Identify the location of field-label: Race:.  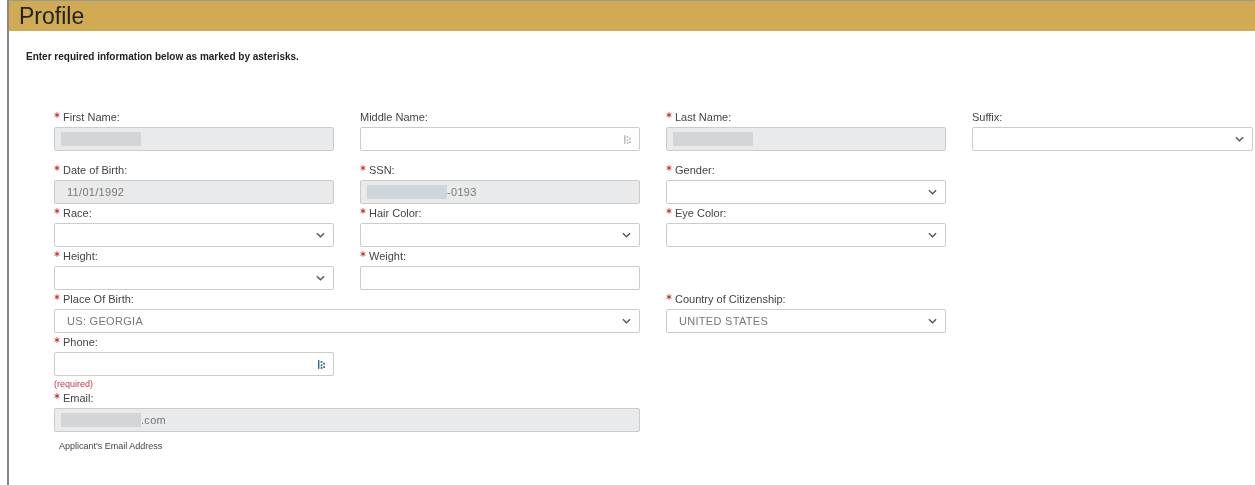
(77, 213).